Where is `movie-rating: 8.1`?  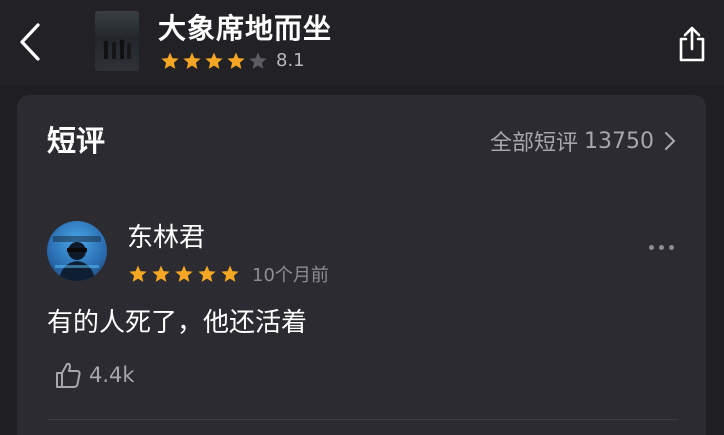 movie-rating: 8.1 is located at coordinates (232, 61).